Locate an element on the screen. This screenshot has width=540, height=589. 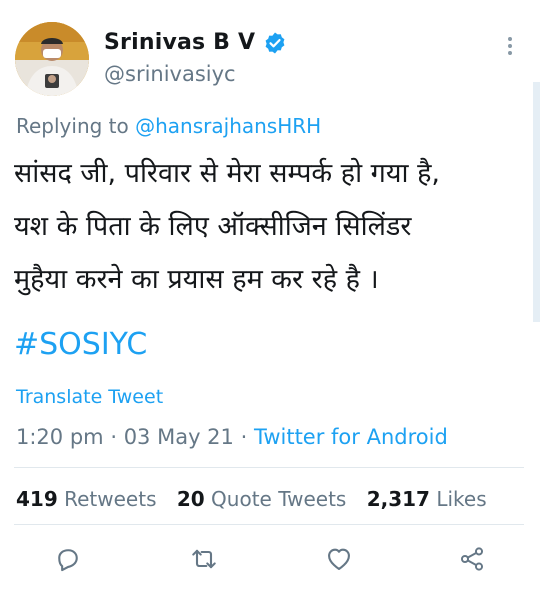
retweet-icon is located at coordinates (204, 559).